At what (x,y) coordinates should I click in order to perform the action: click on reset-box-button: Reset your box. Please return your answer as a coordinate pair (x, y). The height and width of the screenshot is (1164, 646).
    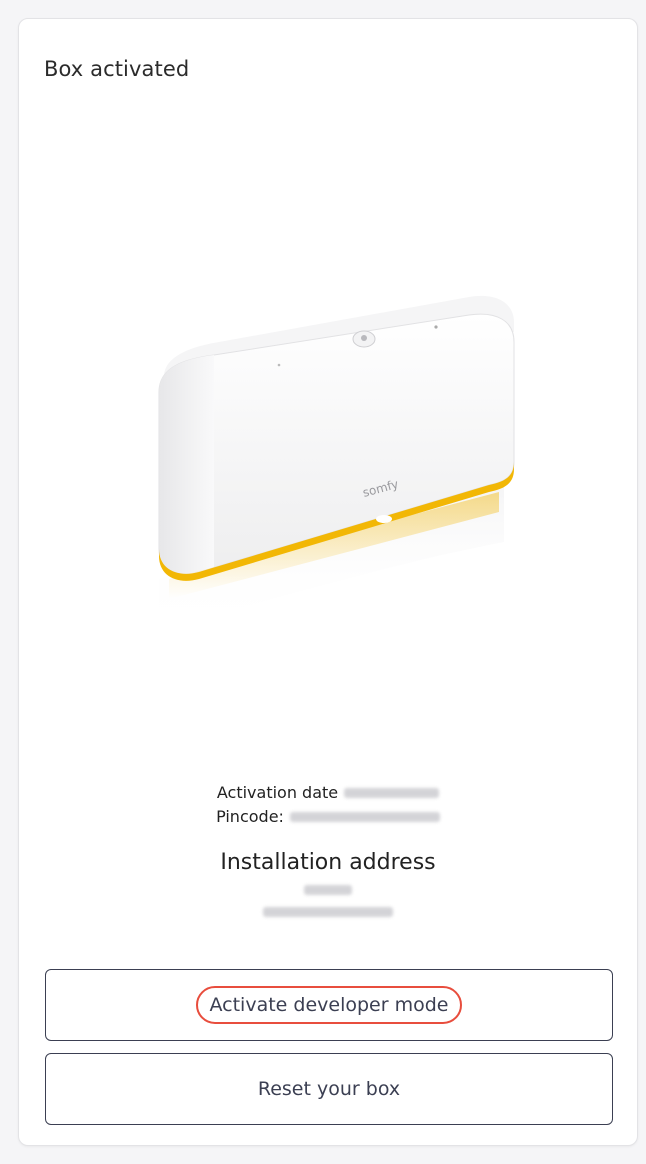
    Looking at the image, I should click on (329, 1089).